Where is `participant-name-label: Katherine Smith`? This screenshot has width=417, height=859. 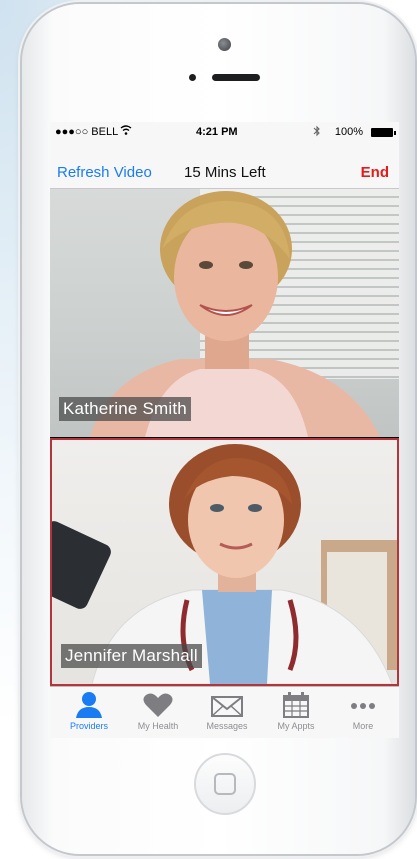
participant-name-label: Katherine Smith is located at coordinates (125, 409).